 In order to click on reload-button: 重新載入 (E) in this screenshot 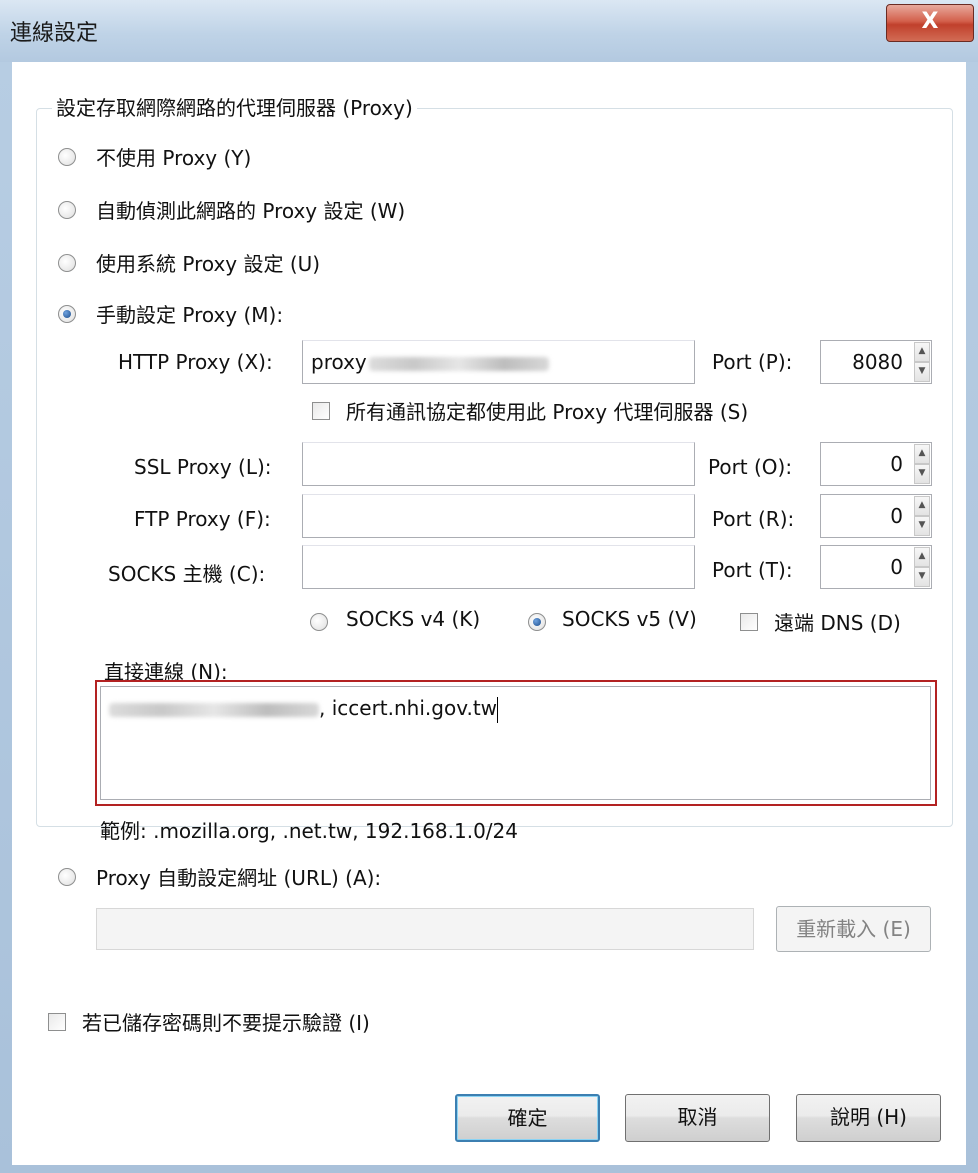, I will do `click(853, 929)`.